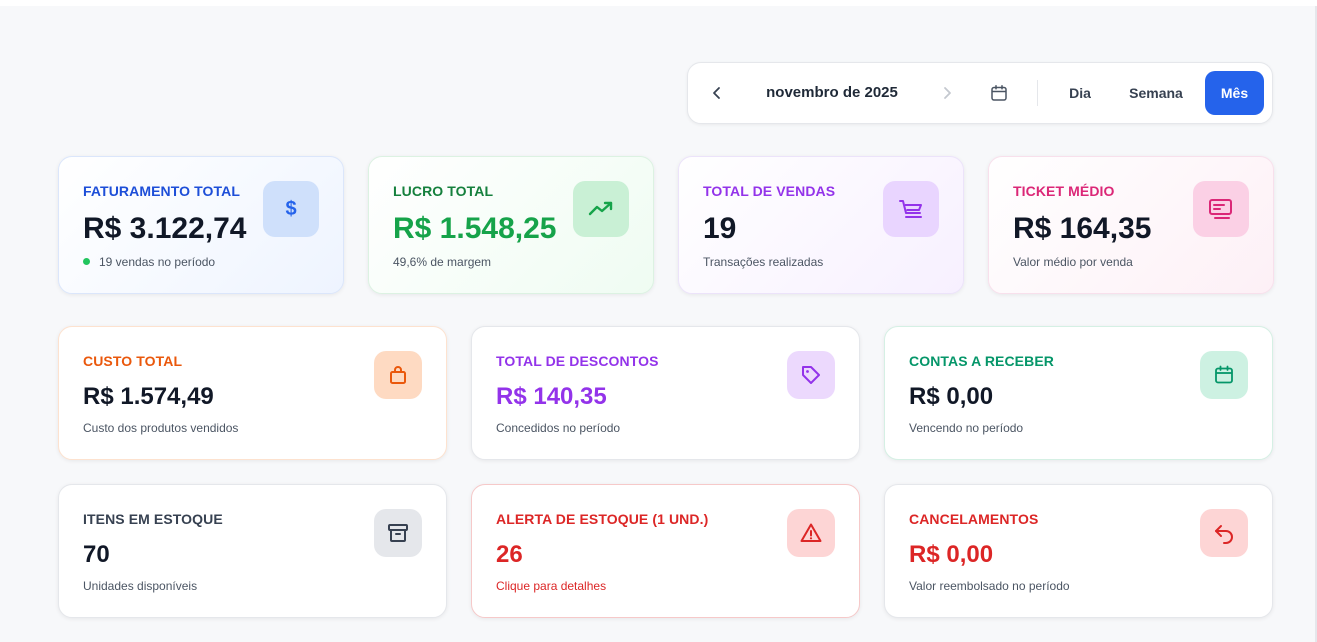 The image size is (1317, 642). I want to click on view-day-button: Dia, so click(1080, 93).